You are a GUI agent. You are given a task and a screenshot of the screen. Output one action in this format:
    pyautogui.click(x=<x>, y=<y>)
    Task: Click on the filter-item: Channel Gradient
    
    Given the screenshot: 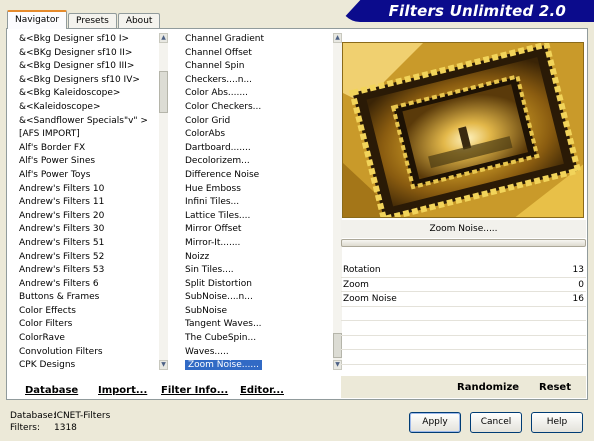 What is the action you would take?
    pyautogui.click(x=260, y=40)
    